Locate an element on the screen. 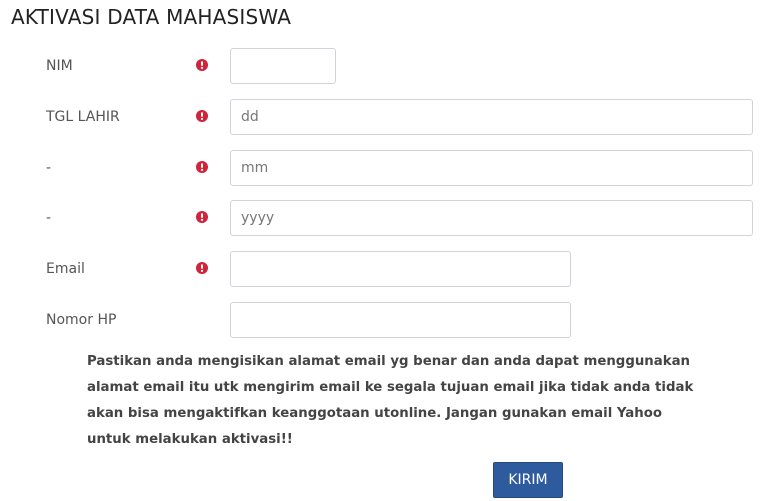 The width and height of the screenshot is (768, 501). tgl-lahir-day-row: TGL LAHIR is located at coordinates (384, 117).